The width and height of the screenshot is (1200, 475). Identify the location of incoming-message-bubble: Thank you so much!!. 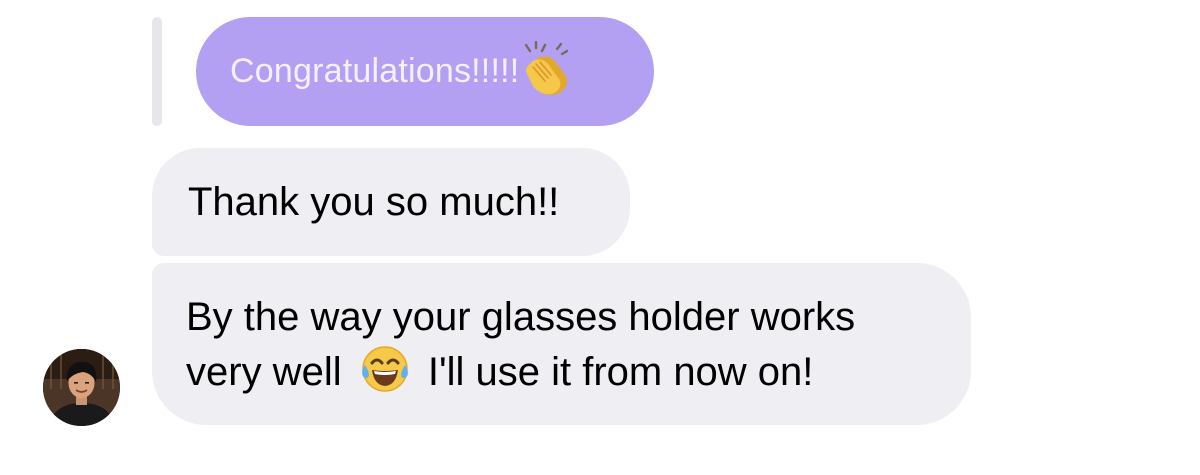
(391, 202).